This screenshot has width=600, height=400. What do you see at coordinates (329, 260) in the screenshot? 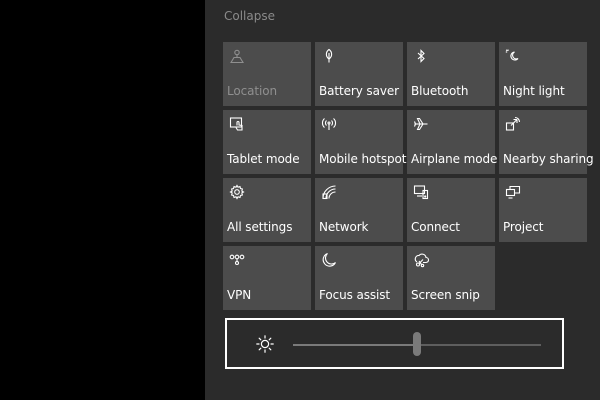
I see `moon-icon` at bounding box center [329, 260].